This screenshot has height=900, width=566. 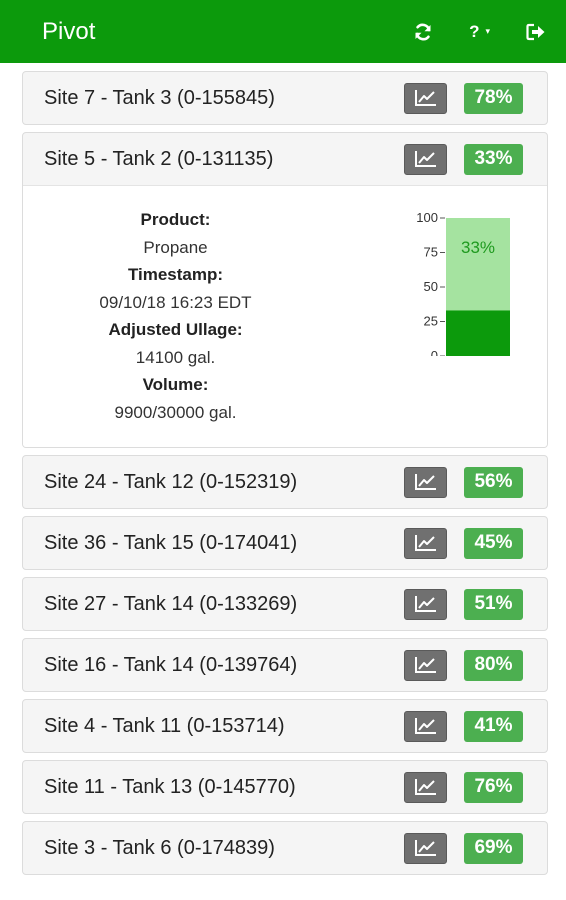 What do you see at coordinates (493, 604) in the screenshot?
I see `fill-percent-badge: 51%` at bounding box center [493, 604].